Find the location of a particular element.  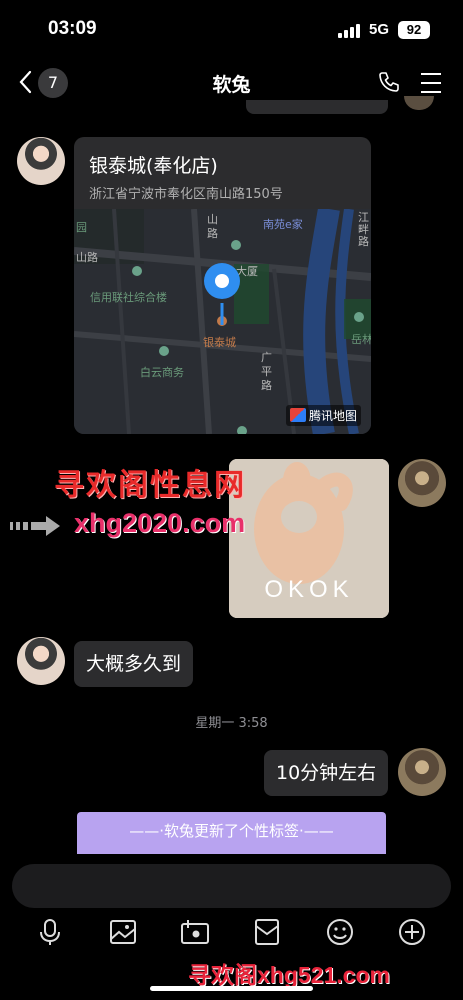

svg-text: 白云商务 is located at coordinates (162, 372).